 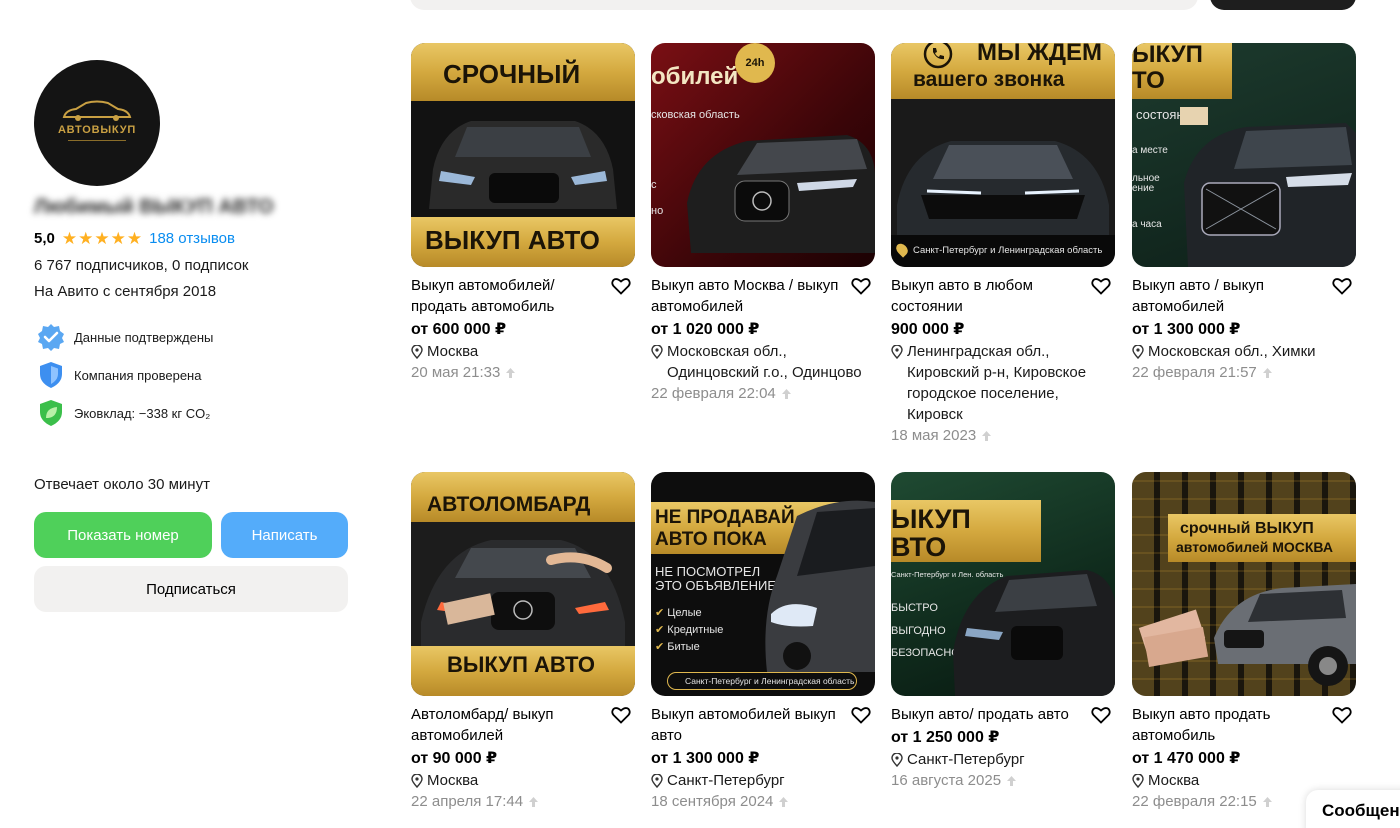 I want to click on location-text: Московская обл., Химки, so click(x=1232, y=351).